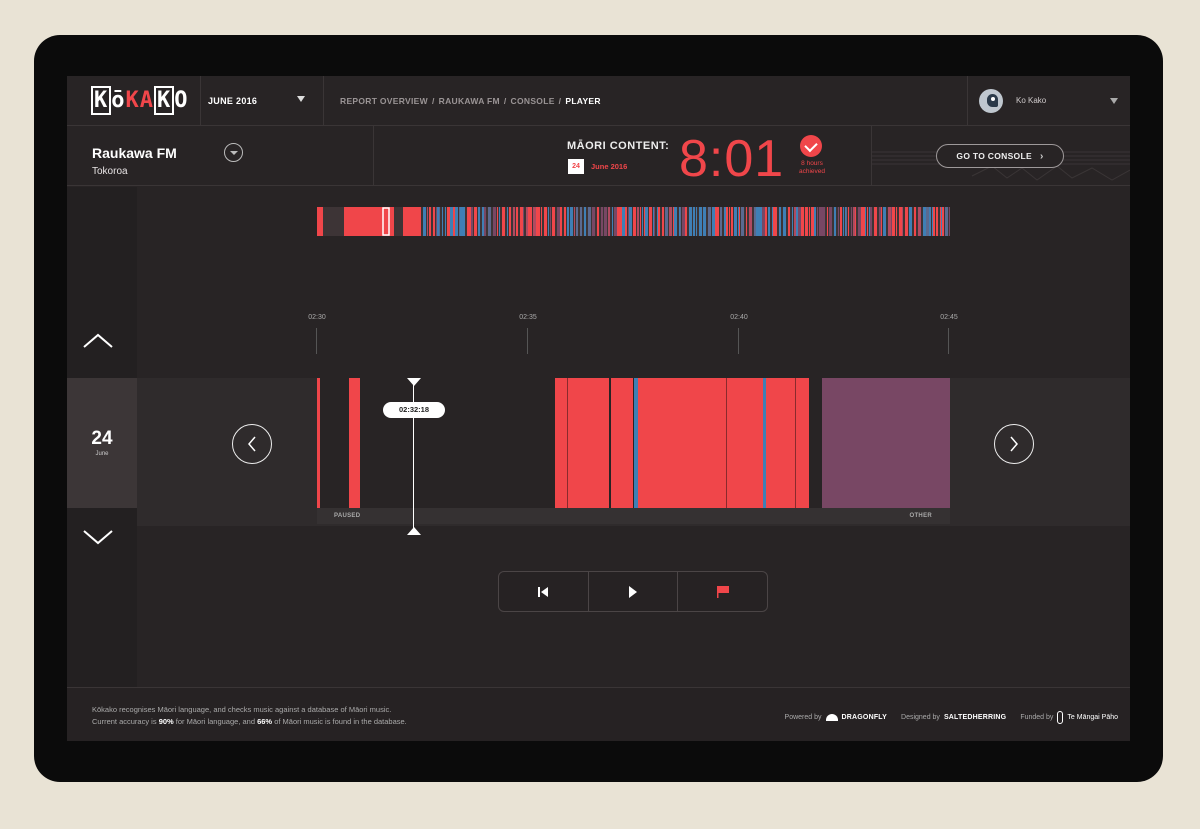  What do you see at coordinates (265, 101) in the screenshot?
I see `month-selector: JUNE 2016` at bounding box center [265, 101].